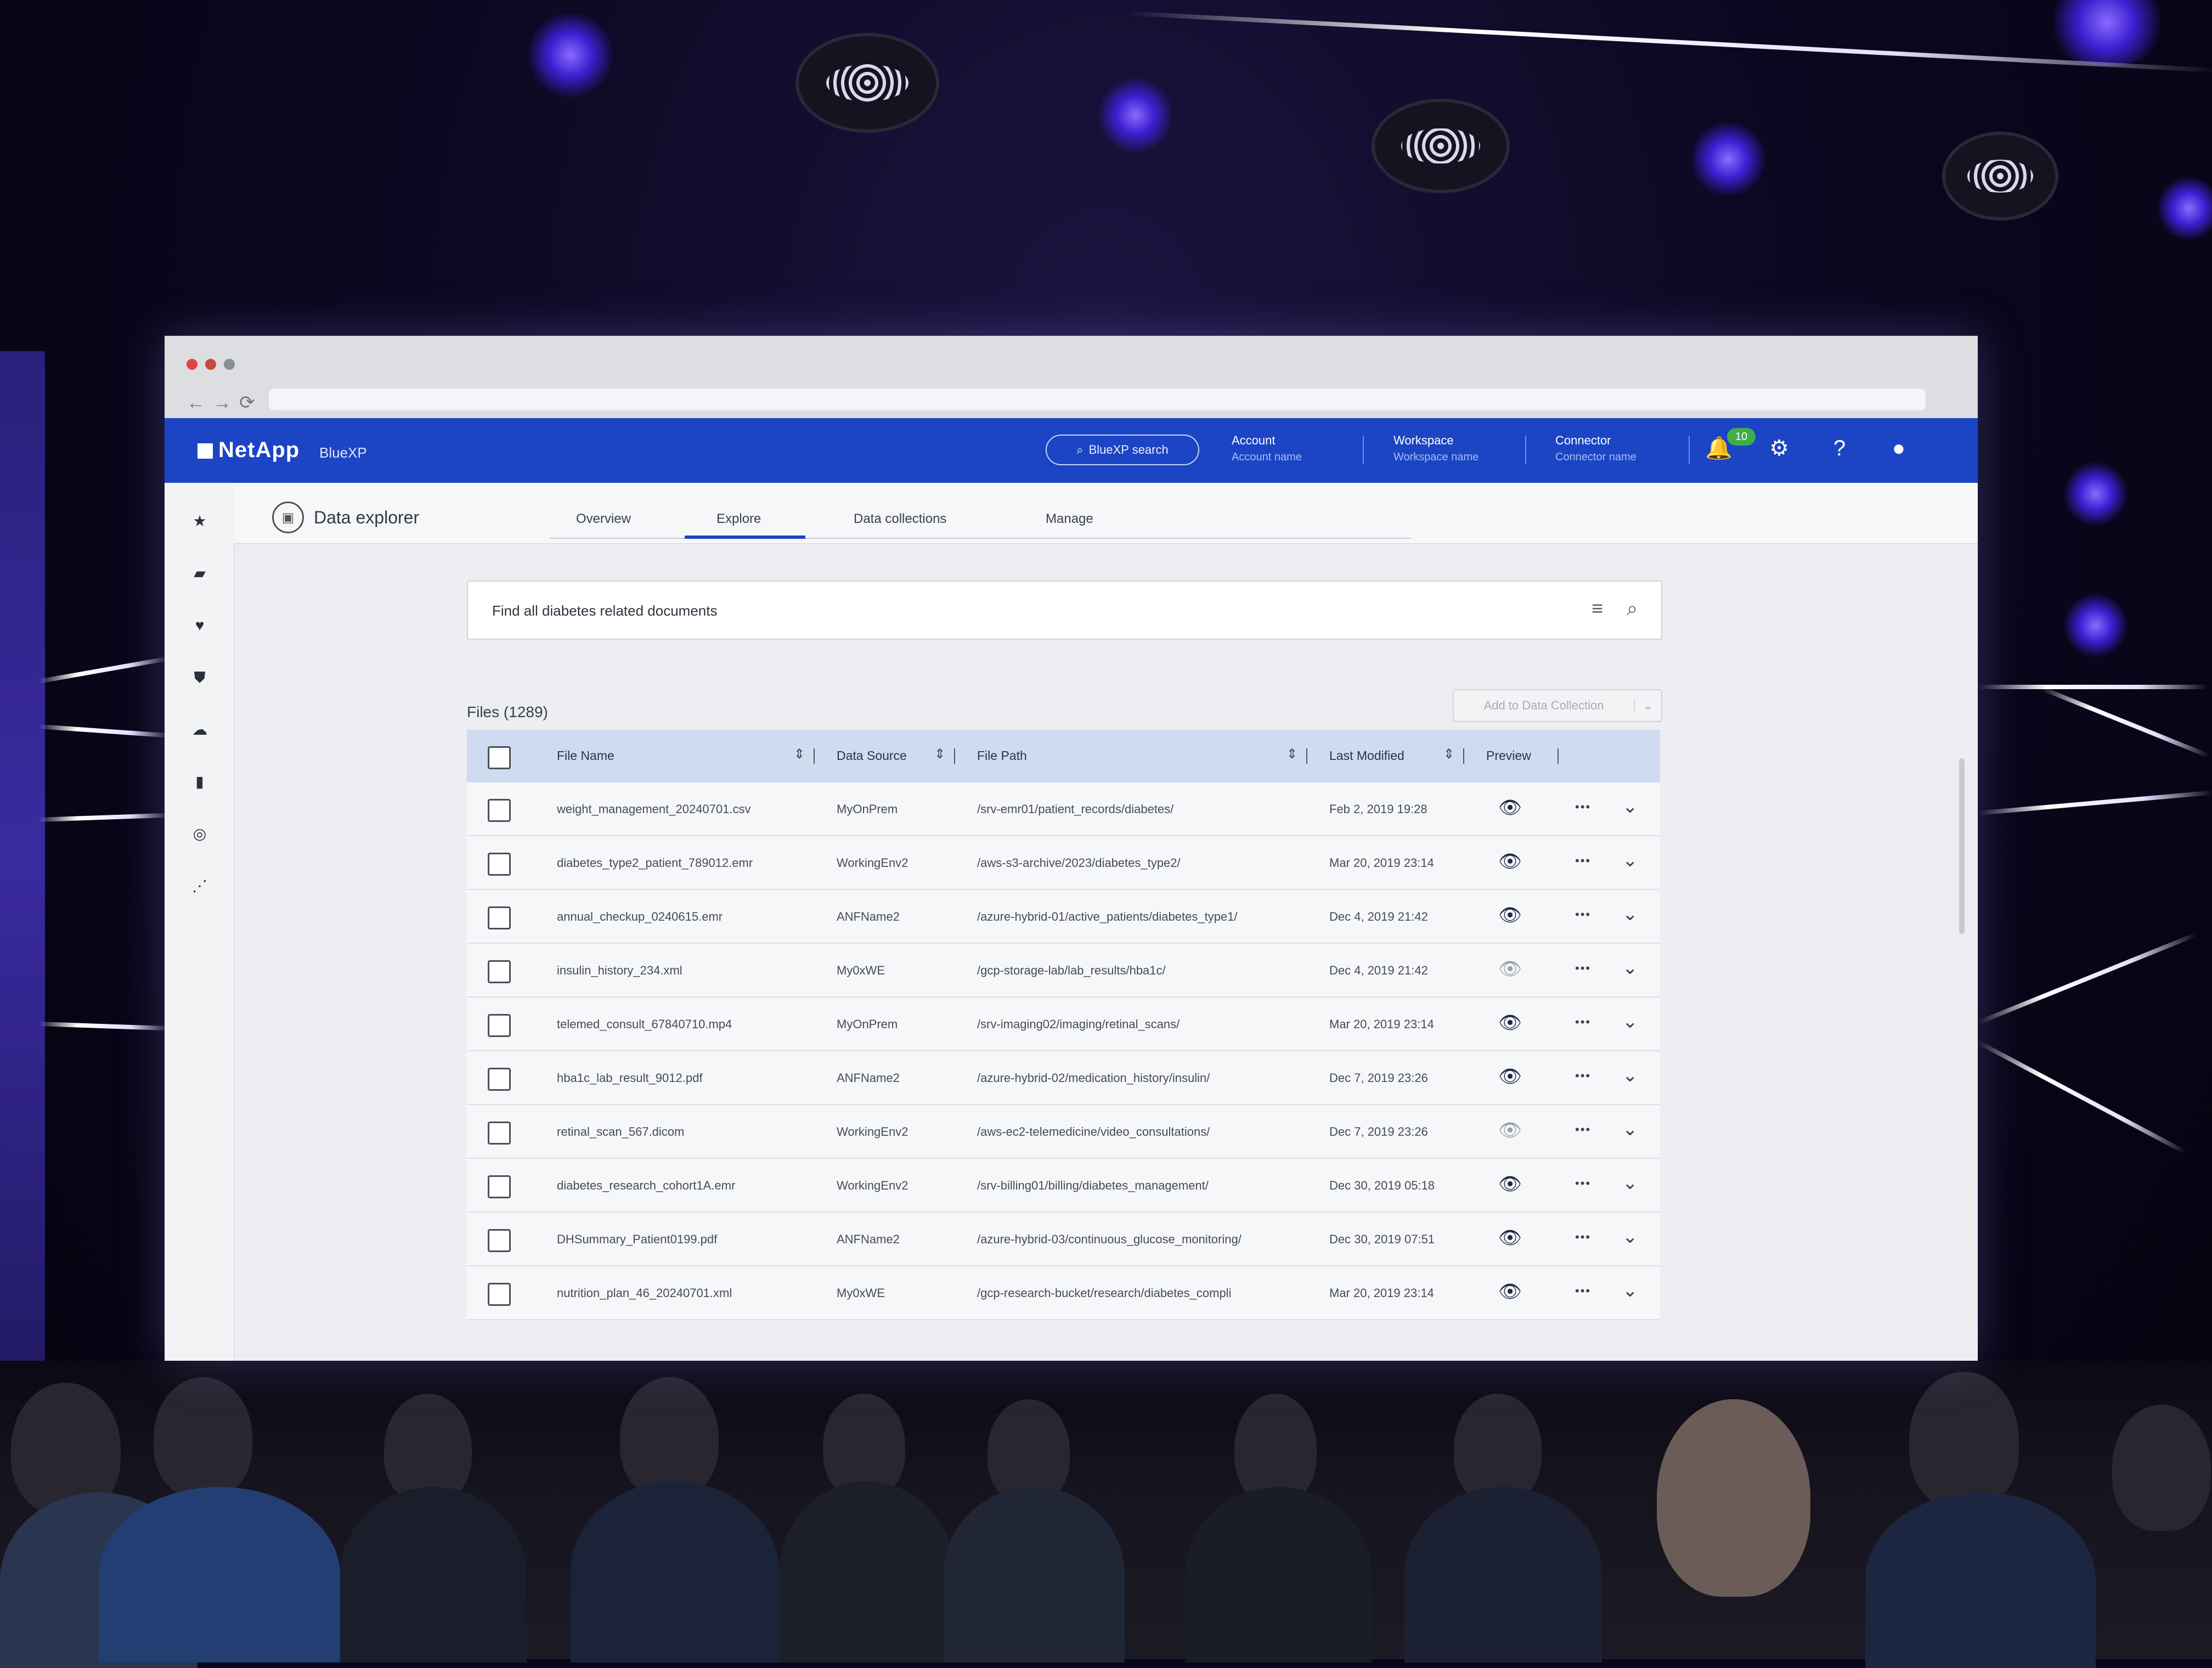 The height and width of the screenshot is (1668, 2212). What do you see at coordinates (1436, 448) in the screenshot?
I see `workspace-selector: Workspace Workspace name` at bounding box center [1436, 448].